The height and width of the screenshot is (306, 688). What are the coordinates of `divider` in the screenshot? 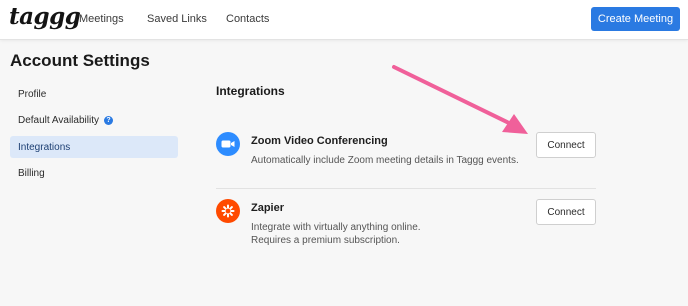 It's located at (406, 188).